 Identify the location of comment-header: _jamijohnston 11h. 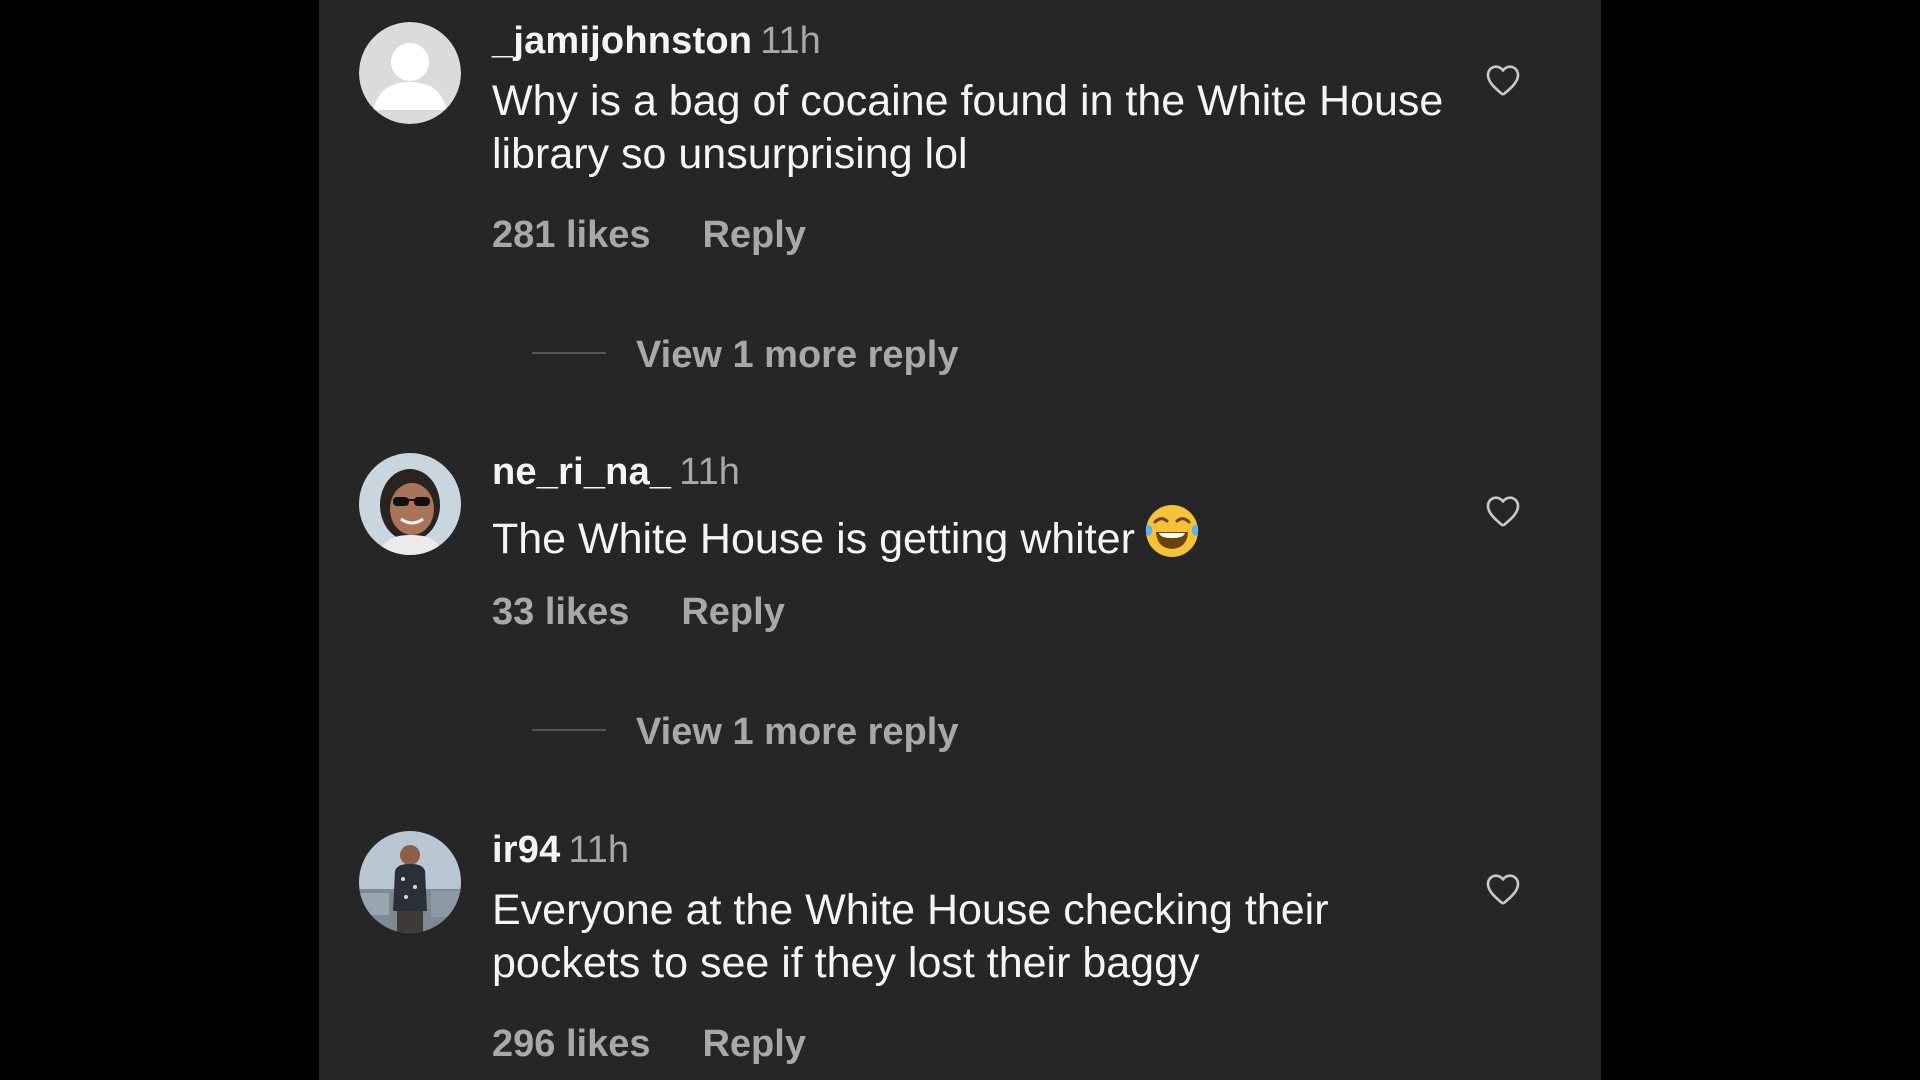
(656, 41).